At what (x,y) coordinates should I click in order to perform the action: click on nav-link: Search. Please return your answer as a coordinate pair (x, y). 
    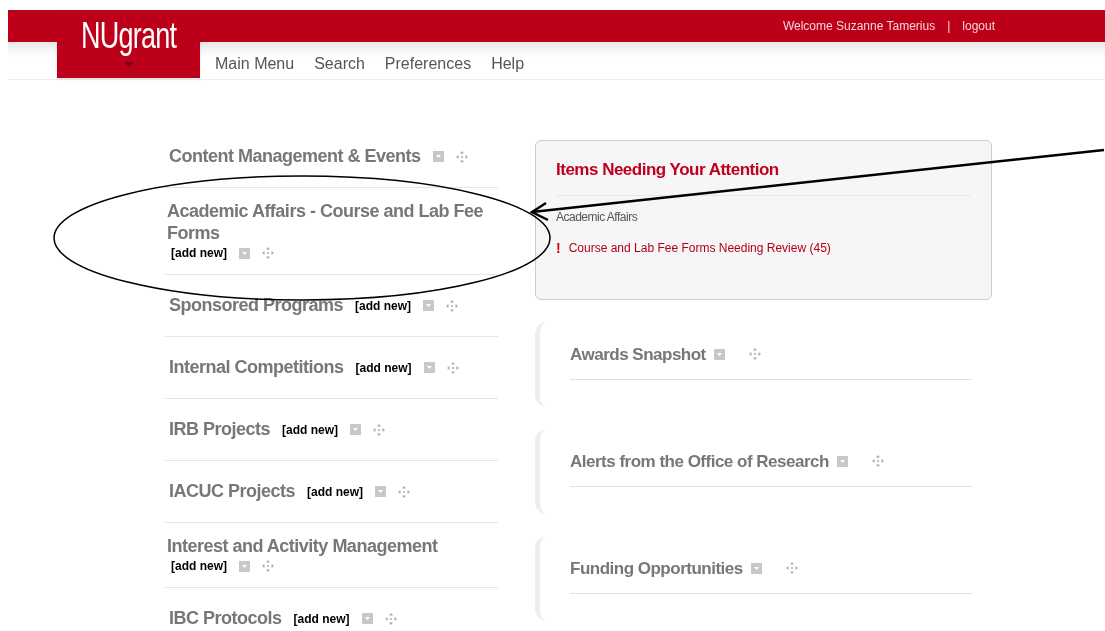
    Looking at the image, I should click on (339, 63).